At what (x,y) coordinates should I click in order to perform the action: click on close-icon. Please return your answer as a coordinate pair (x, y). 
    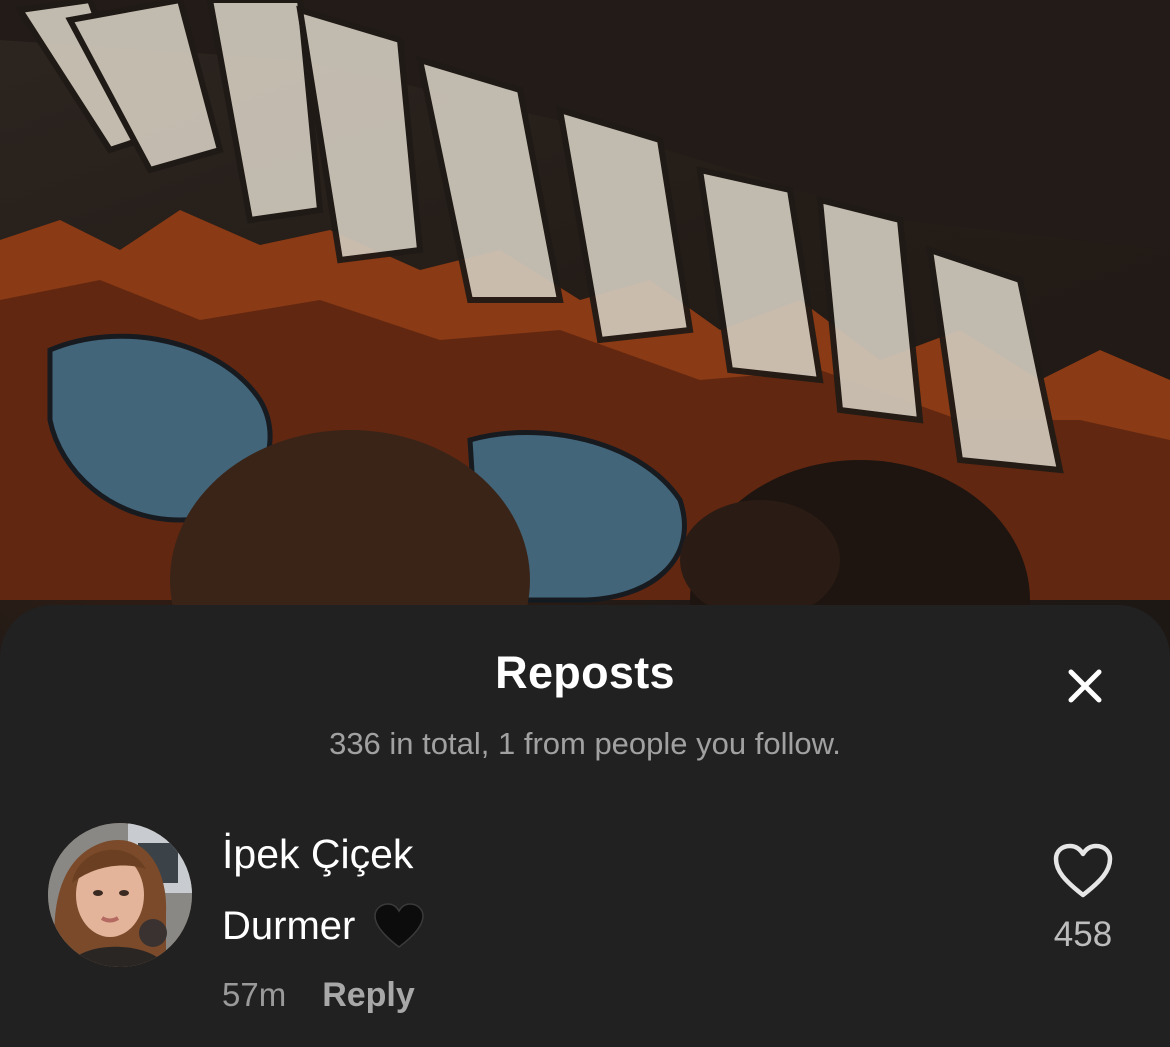
    Looking at the image, I should click on (1085, 686).